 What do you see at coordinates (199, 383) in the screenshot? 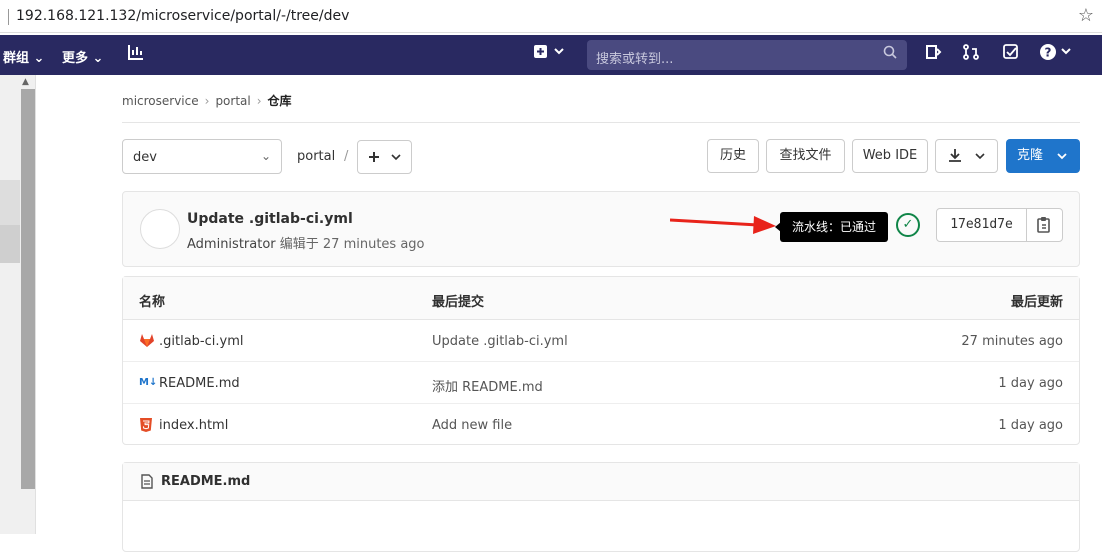
I see `file-name: README.md` at bounding box center [199, 383].